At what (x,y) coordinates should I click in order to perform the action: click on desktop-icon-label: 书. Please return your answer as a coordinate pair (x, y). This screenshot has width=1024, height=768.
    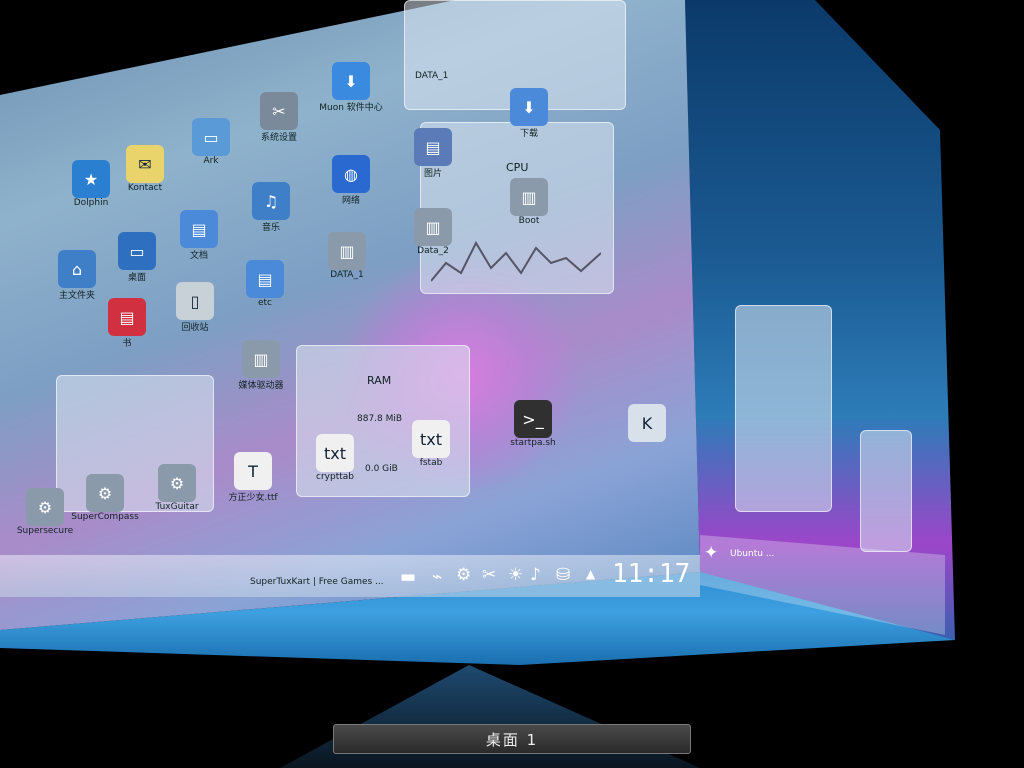
    Looking at the image, I should click on (127, 344).